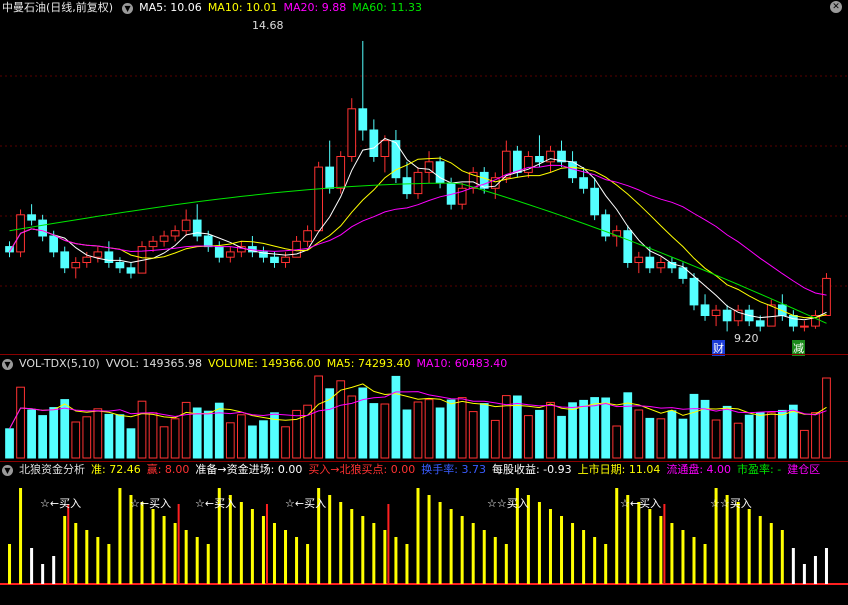  Describe the element at coordinates (619, 469) in the screenshot. I see `ipo-readout: 上市日期: 11.04` at that location.